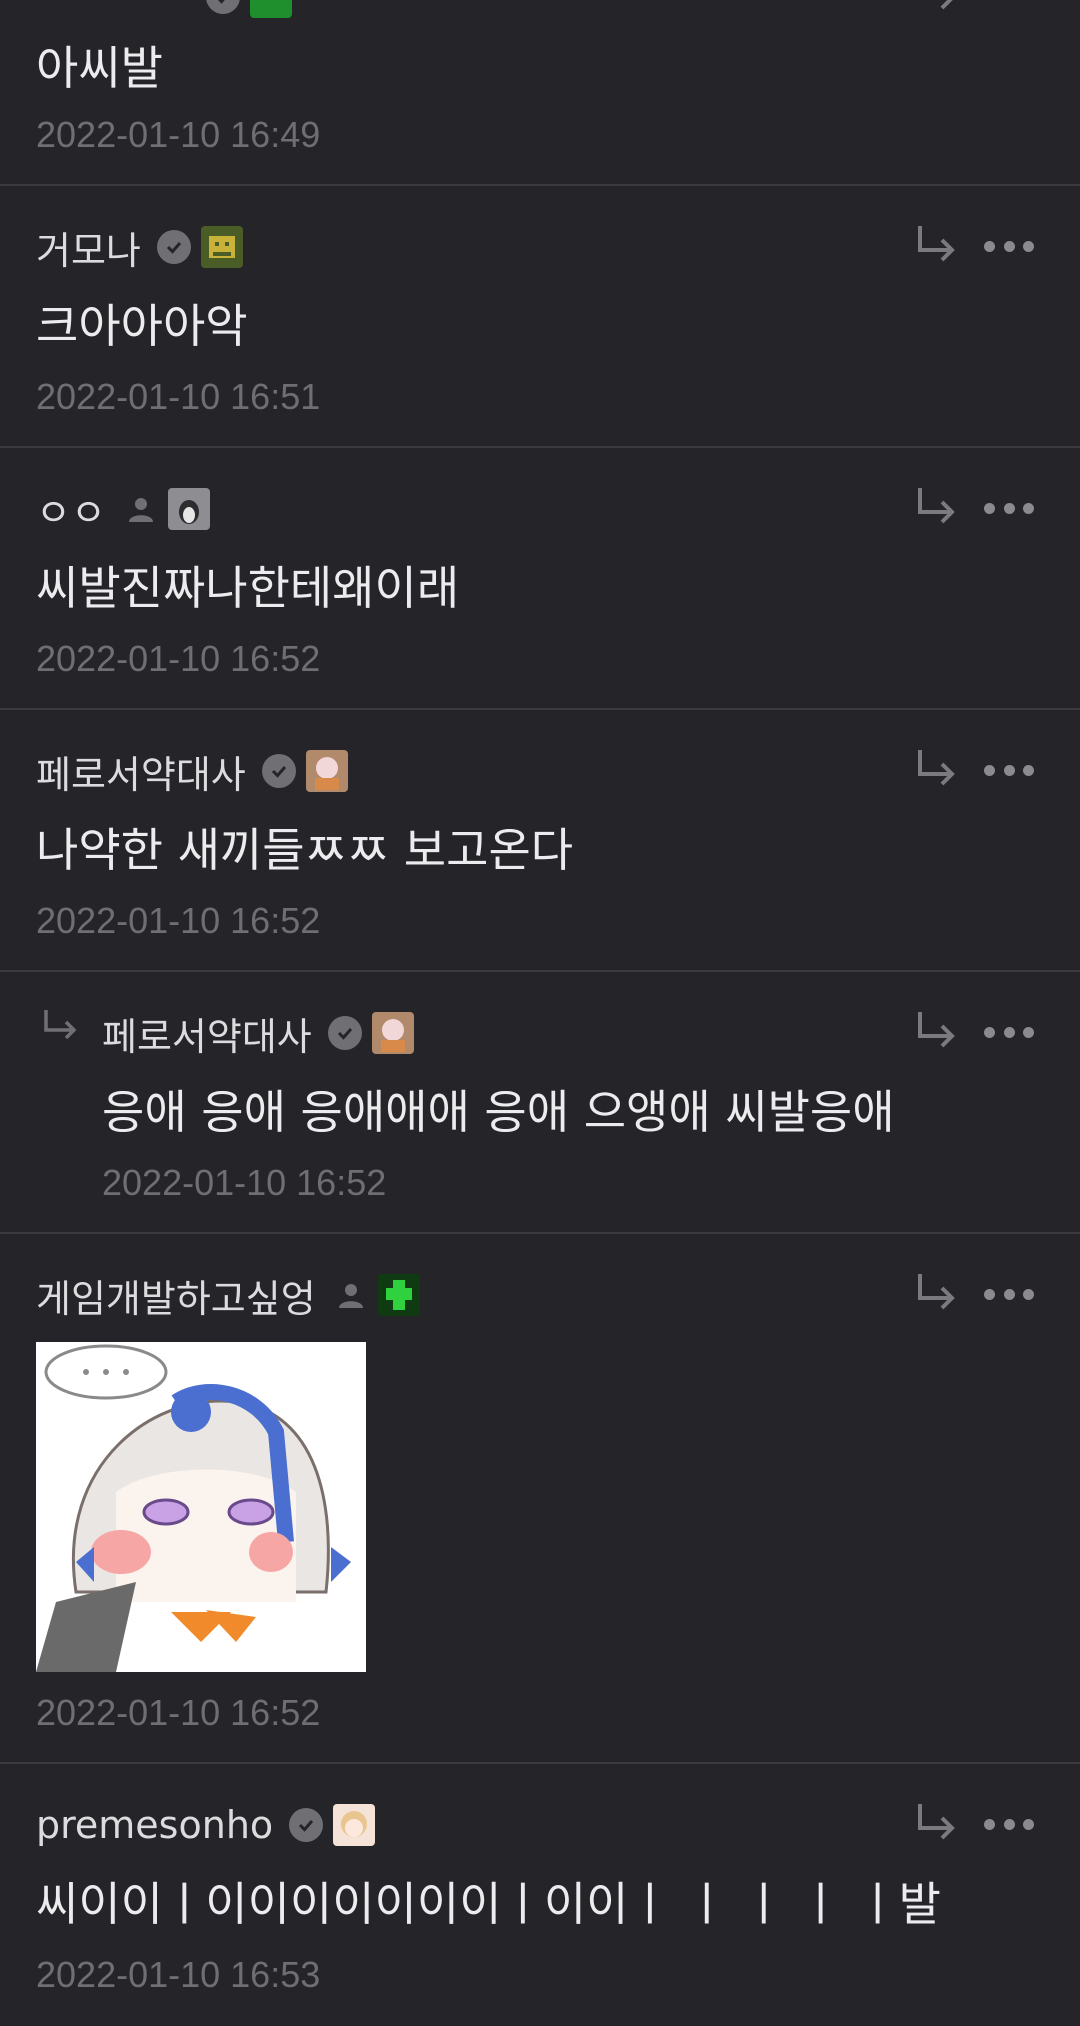 The width and height of the screenshot is (1080, 2026). Describe the element at coordinates (201, 1507) in the screenshot. I see `anime-girl-sticker` at that location.